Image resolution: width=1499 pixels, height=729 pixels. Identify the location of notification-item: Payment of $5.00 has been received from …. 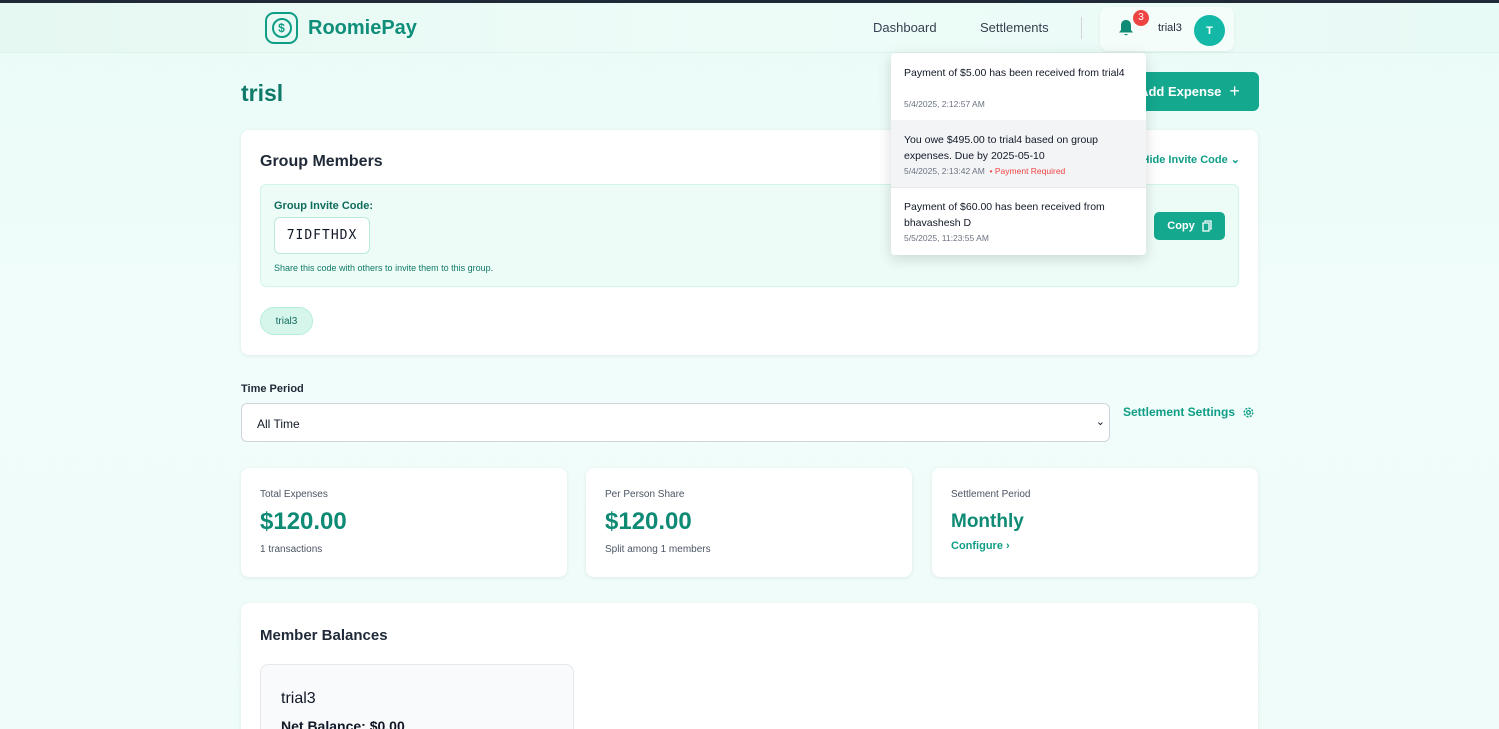
(1018, 86).